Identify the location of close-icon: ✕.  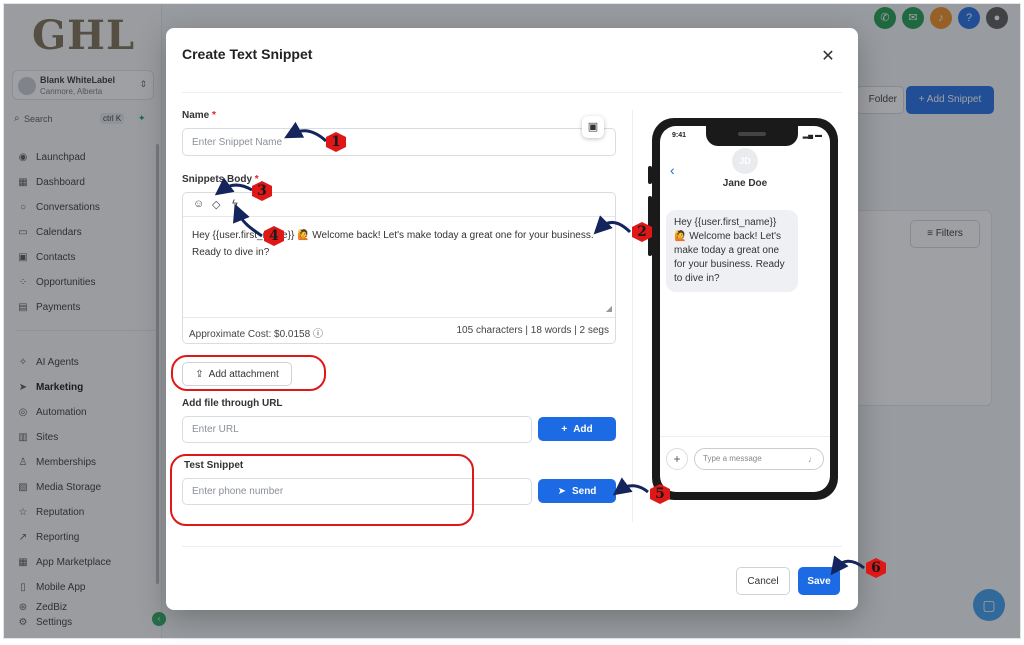
(828, 56).